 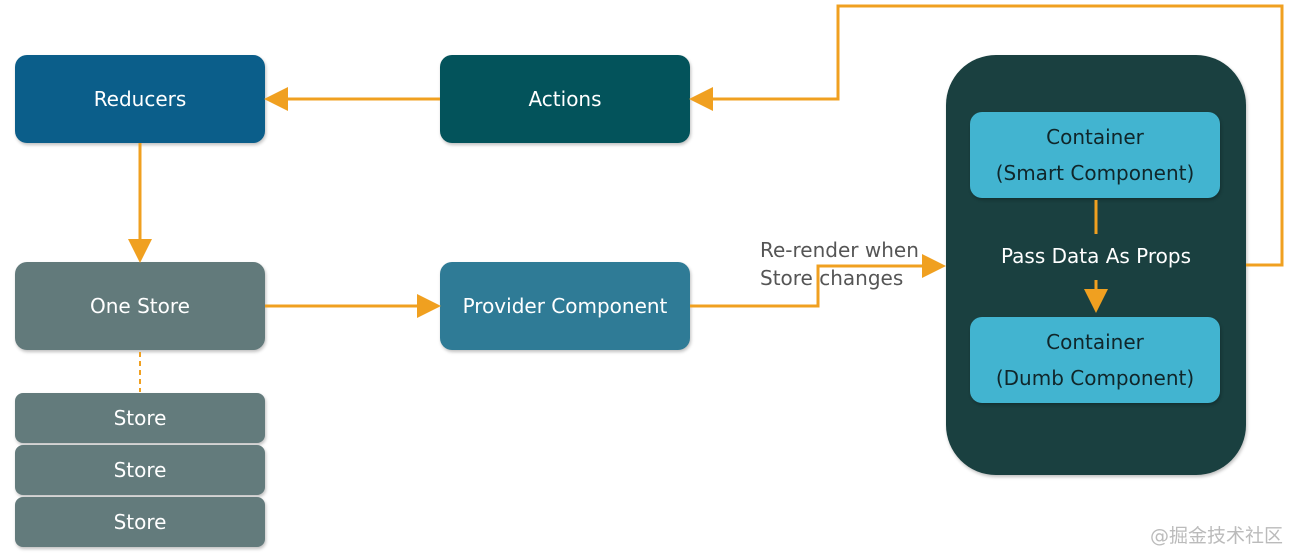 I want to click on pass-props-label: Pass Data As Props, so click(x=1096, y=256).